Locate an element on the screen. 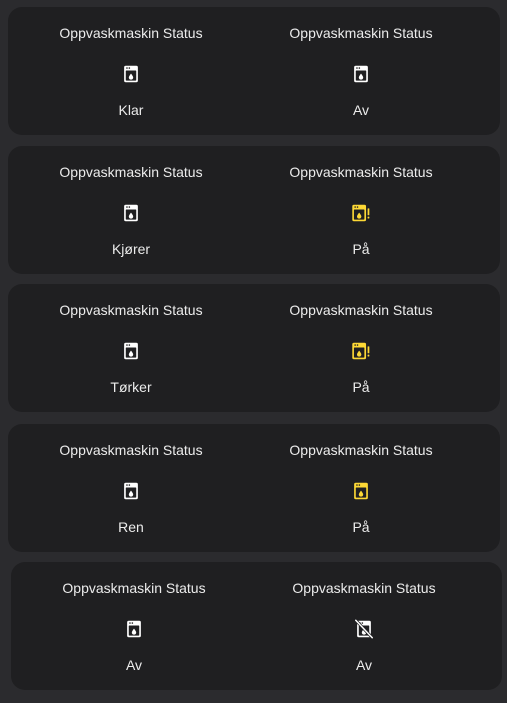  tile-state: Ren is located at coordinates (131, 527).